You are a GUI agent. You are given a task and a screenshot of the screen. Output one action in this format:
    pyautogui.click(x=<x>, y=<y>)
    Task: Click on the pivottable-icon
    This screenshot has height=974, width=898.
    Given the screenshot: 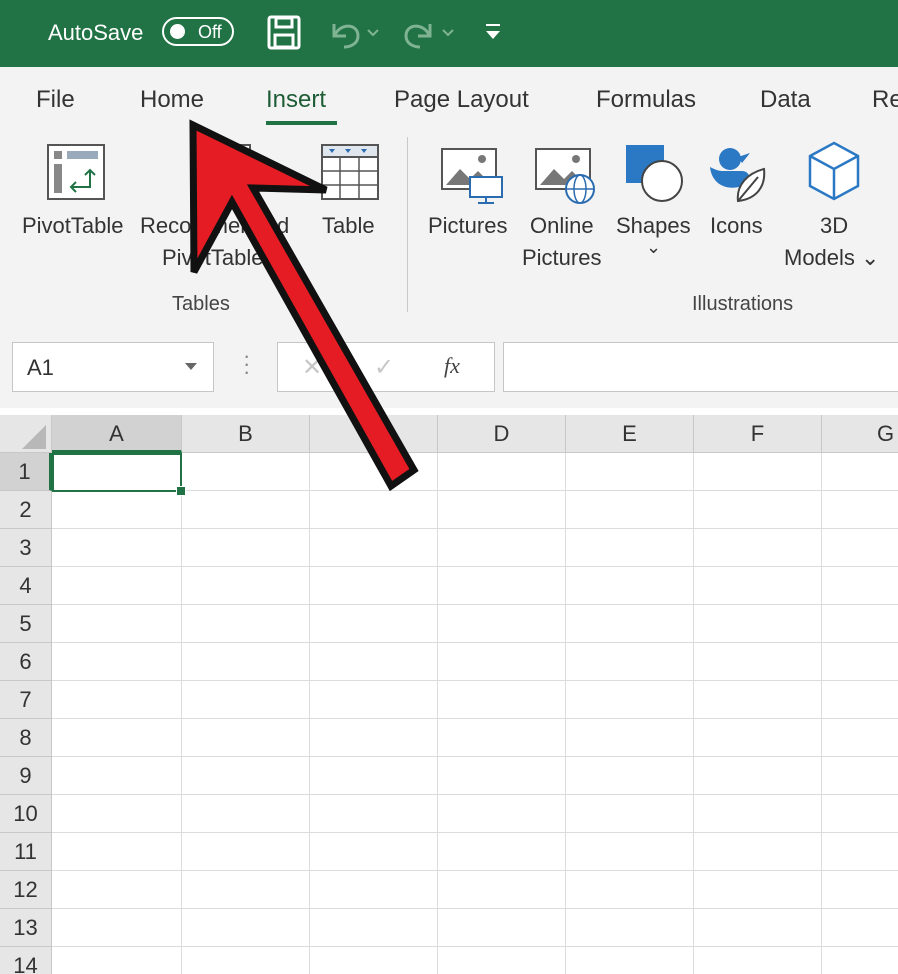 What is the action you would take?
    pyautogui.click(x=76, y=172)
    